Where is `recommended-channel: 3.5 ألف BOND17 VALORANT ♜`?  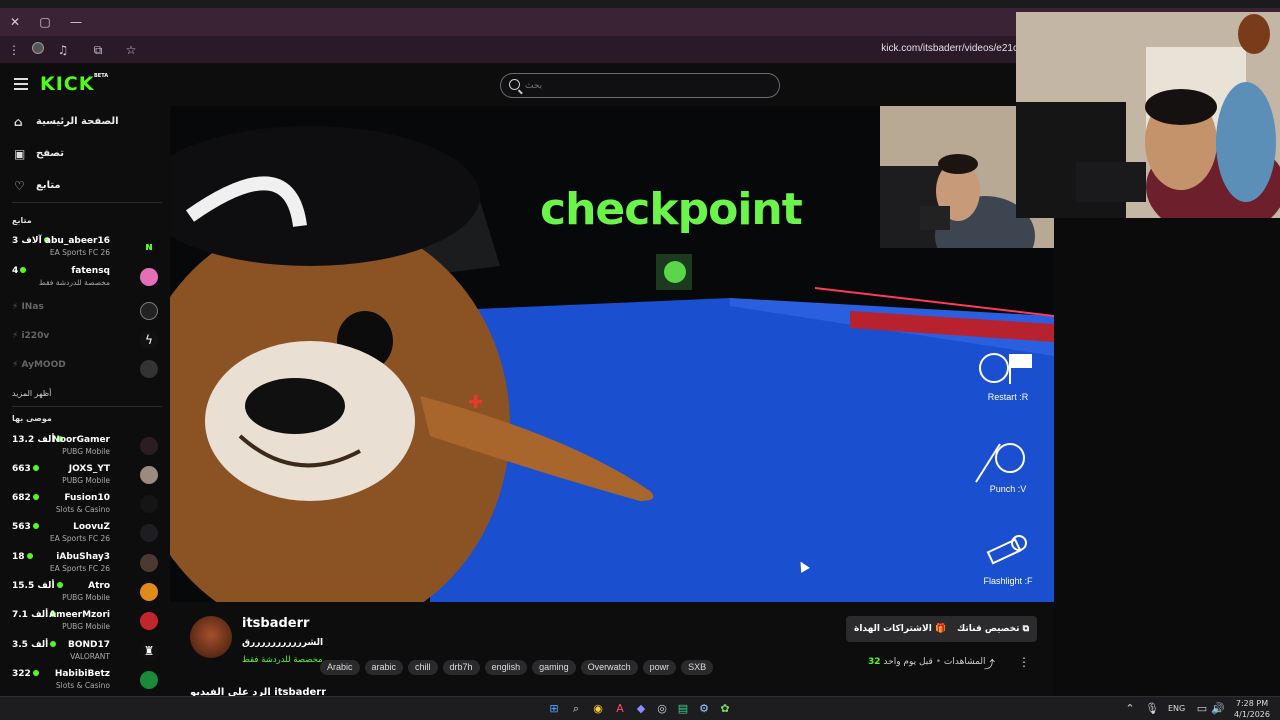 recommended-channel: 3.5 ألف BOND17 VALORANT ♜ is located at coordinates (85, 652).